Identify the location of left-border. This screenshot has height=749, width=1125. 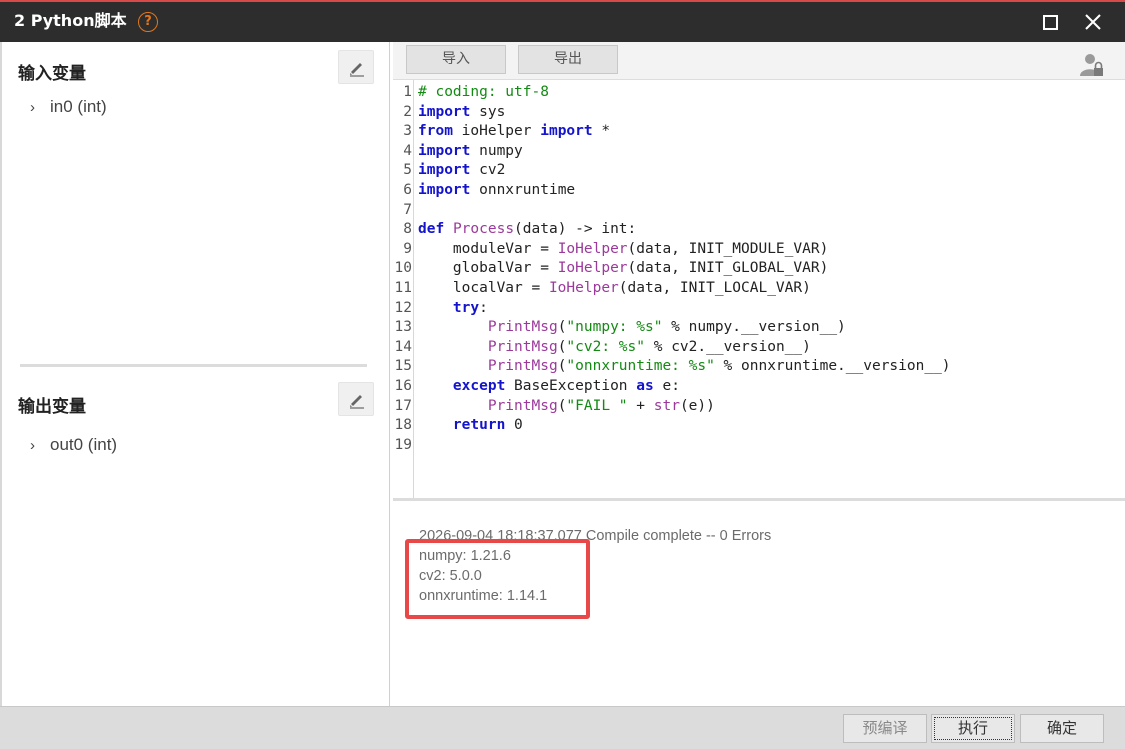
(1, 374).